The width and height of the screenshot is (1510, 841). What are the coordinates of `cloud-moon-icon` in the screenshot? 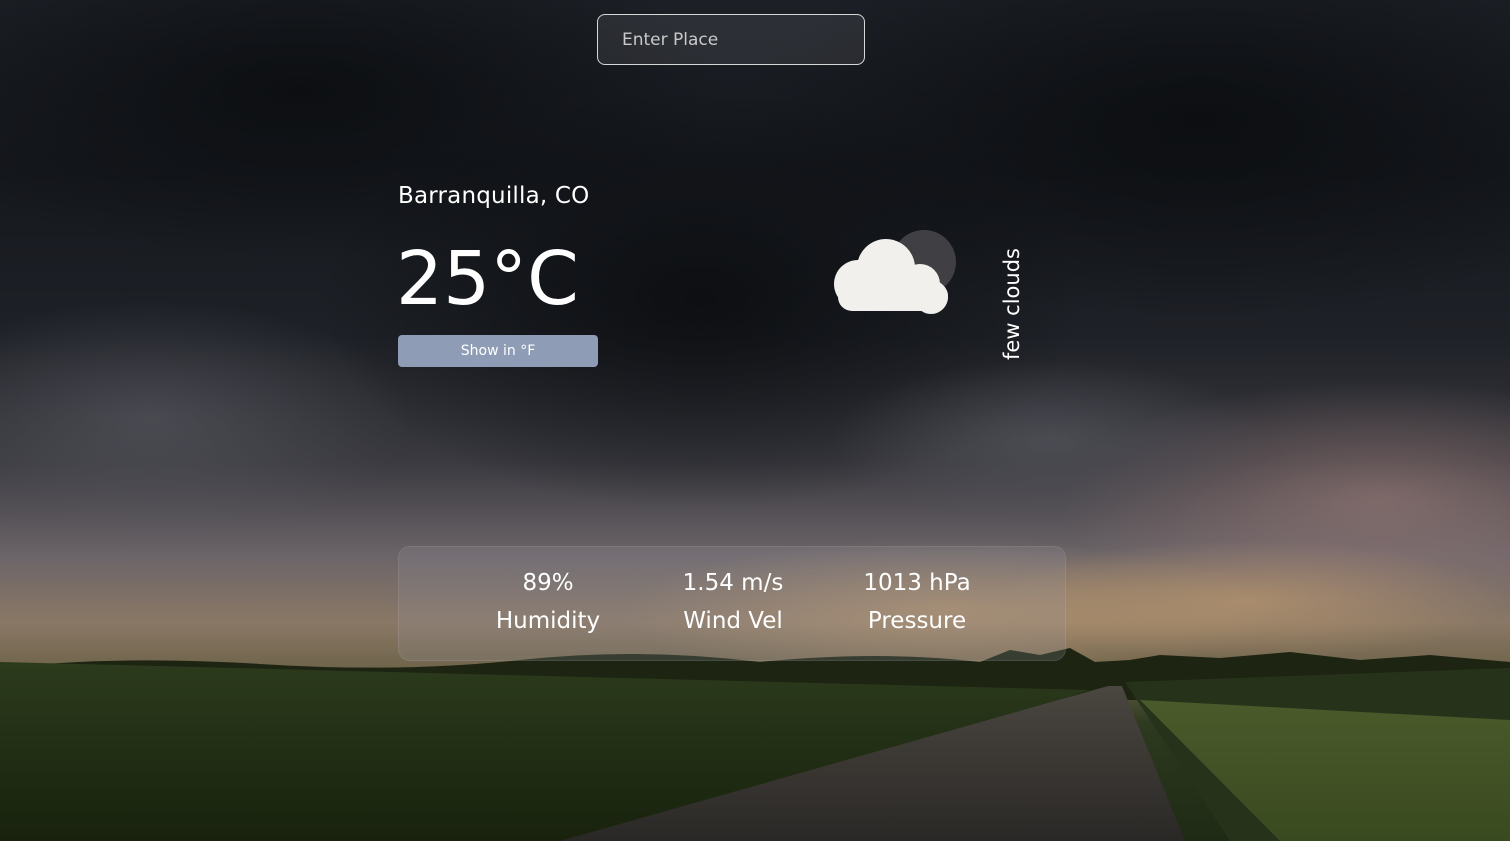 It's located at (894, 272).